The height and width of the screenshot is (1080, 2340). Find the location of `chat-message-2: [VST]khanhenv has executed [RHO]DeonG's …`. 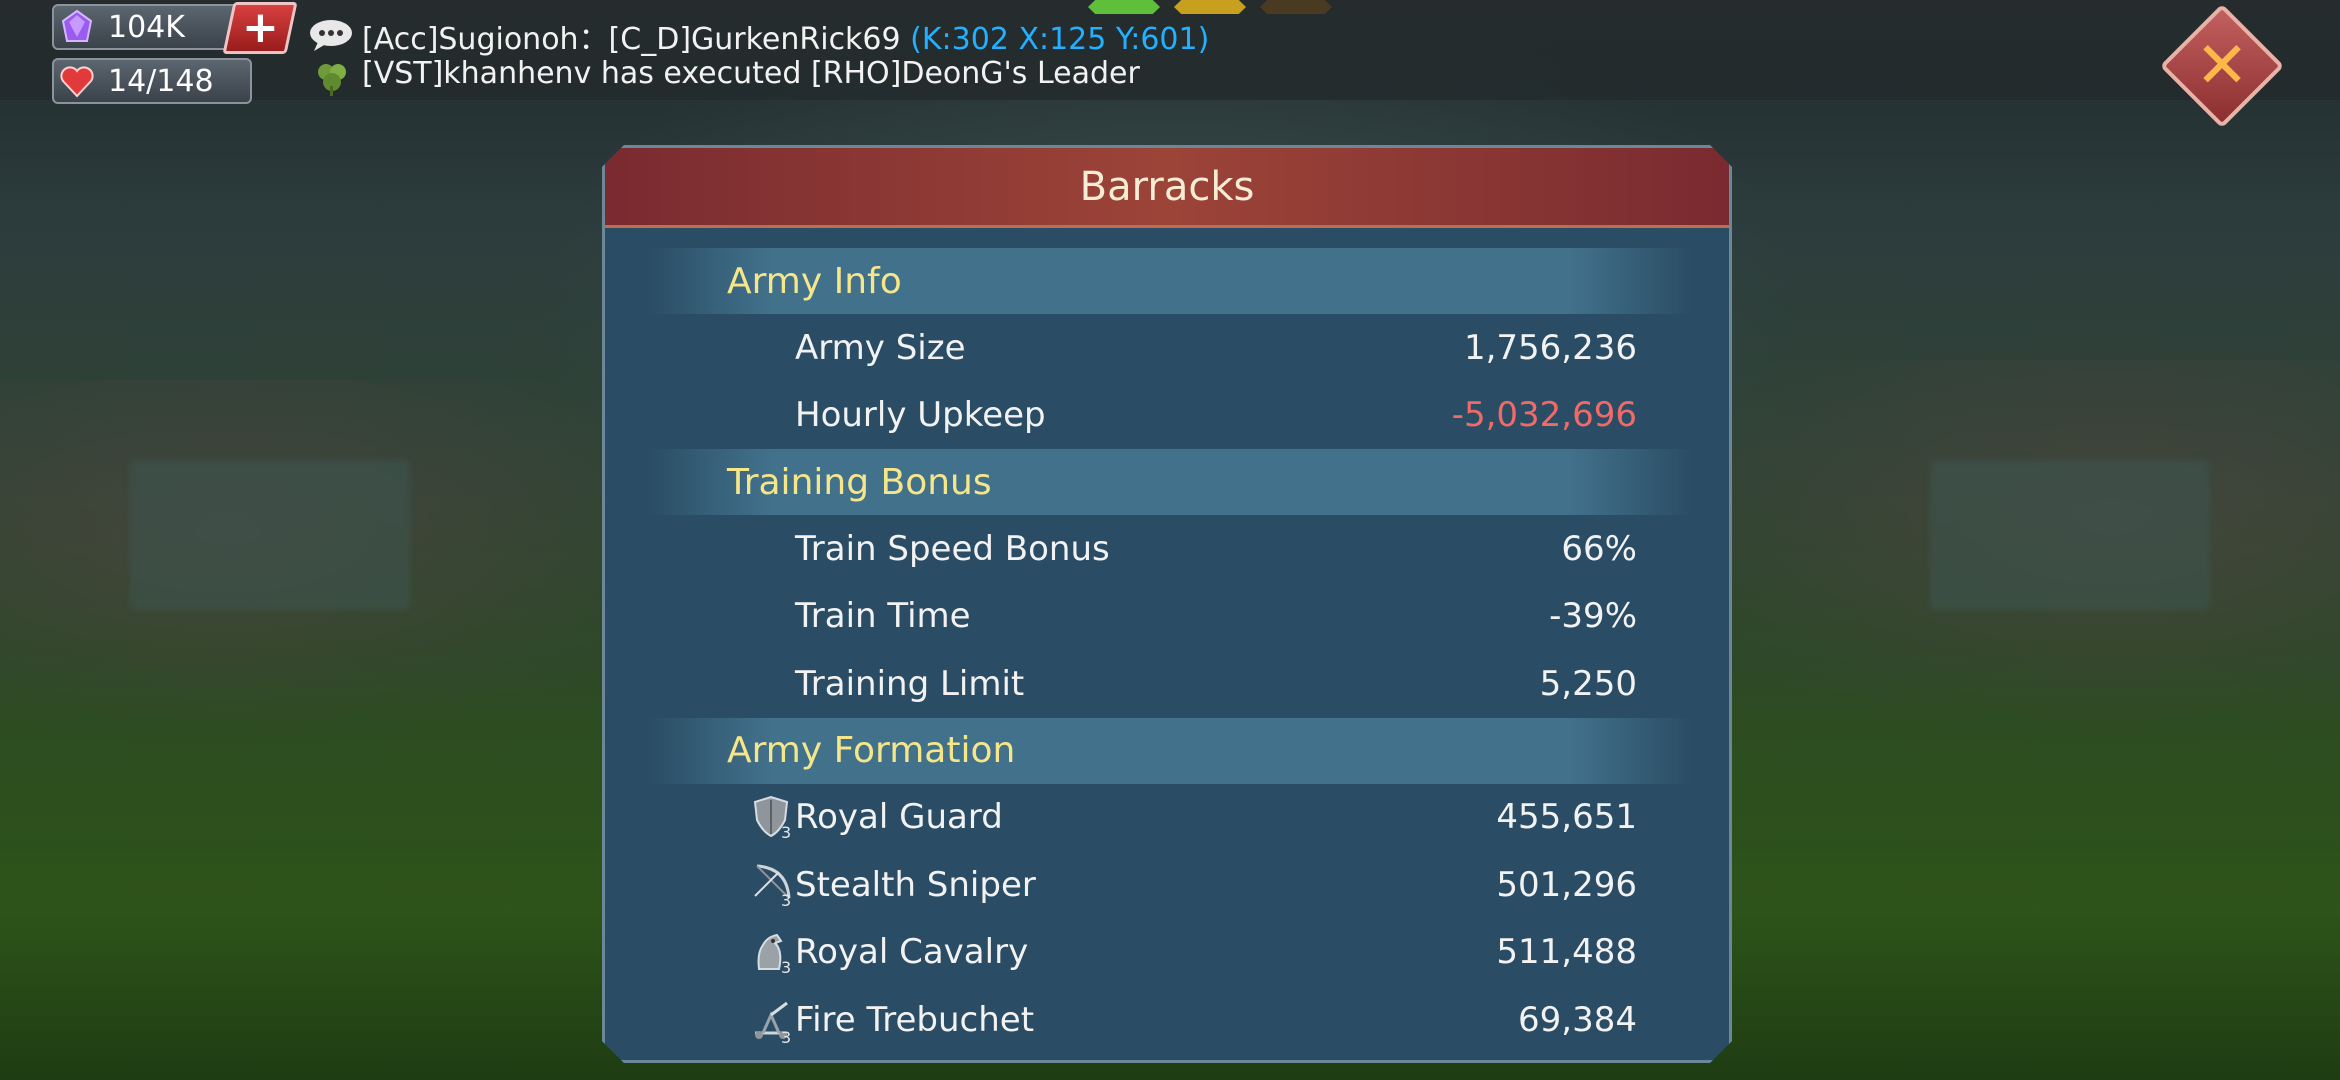

chat-message-2: [VST]khanhenv has executed [RHO]DeonG's … is located at coordinates (751, 73).